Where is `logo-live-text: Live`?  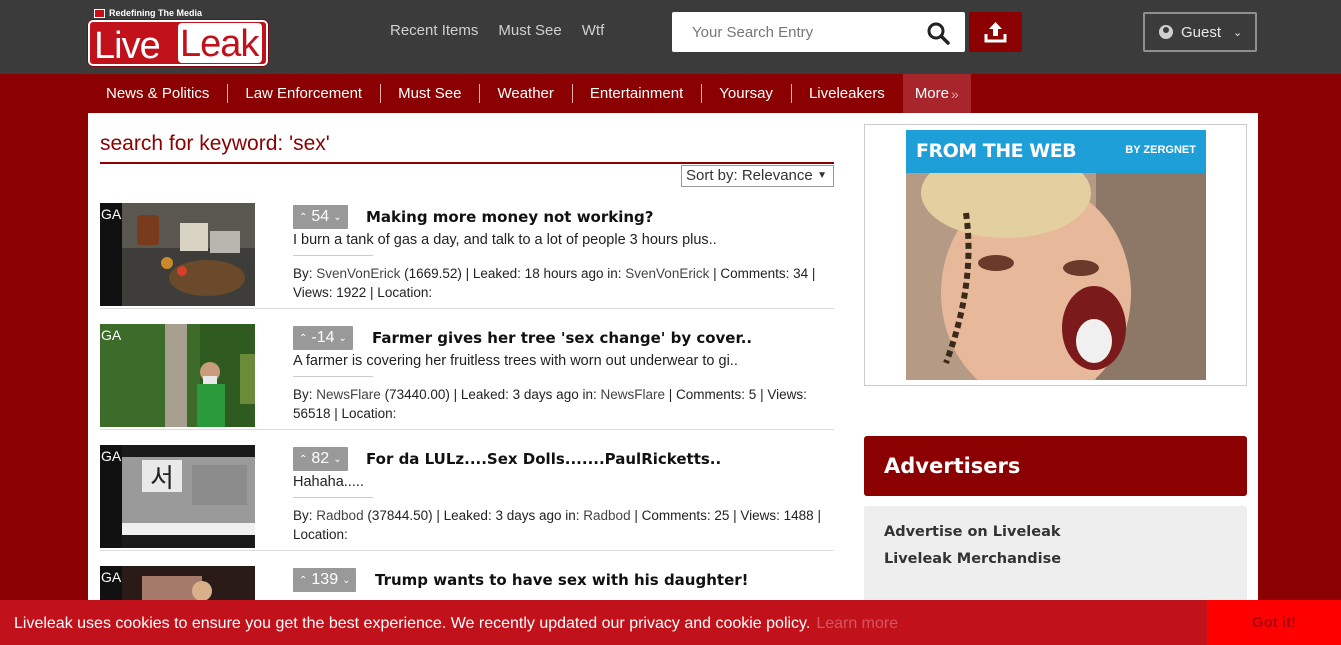
logo-live-text: Live is located at coordinates (127, 46).